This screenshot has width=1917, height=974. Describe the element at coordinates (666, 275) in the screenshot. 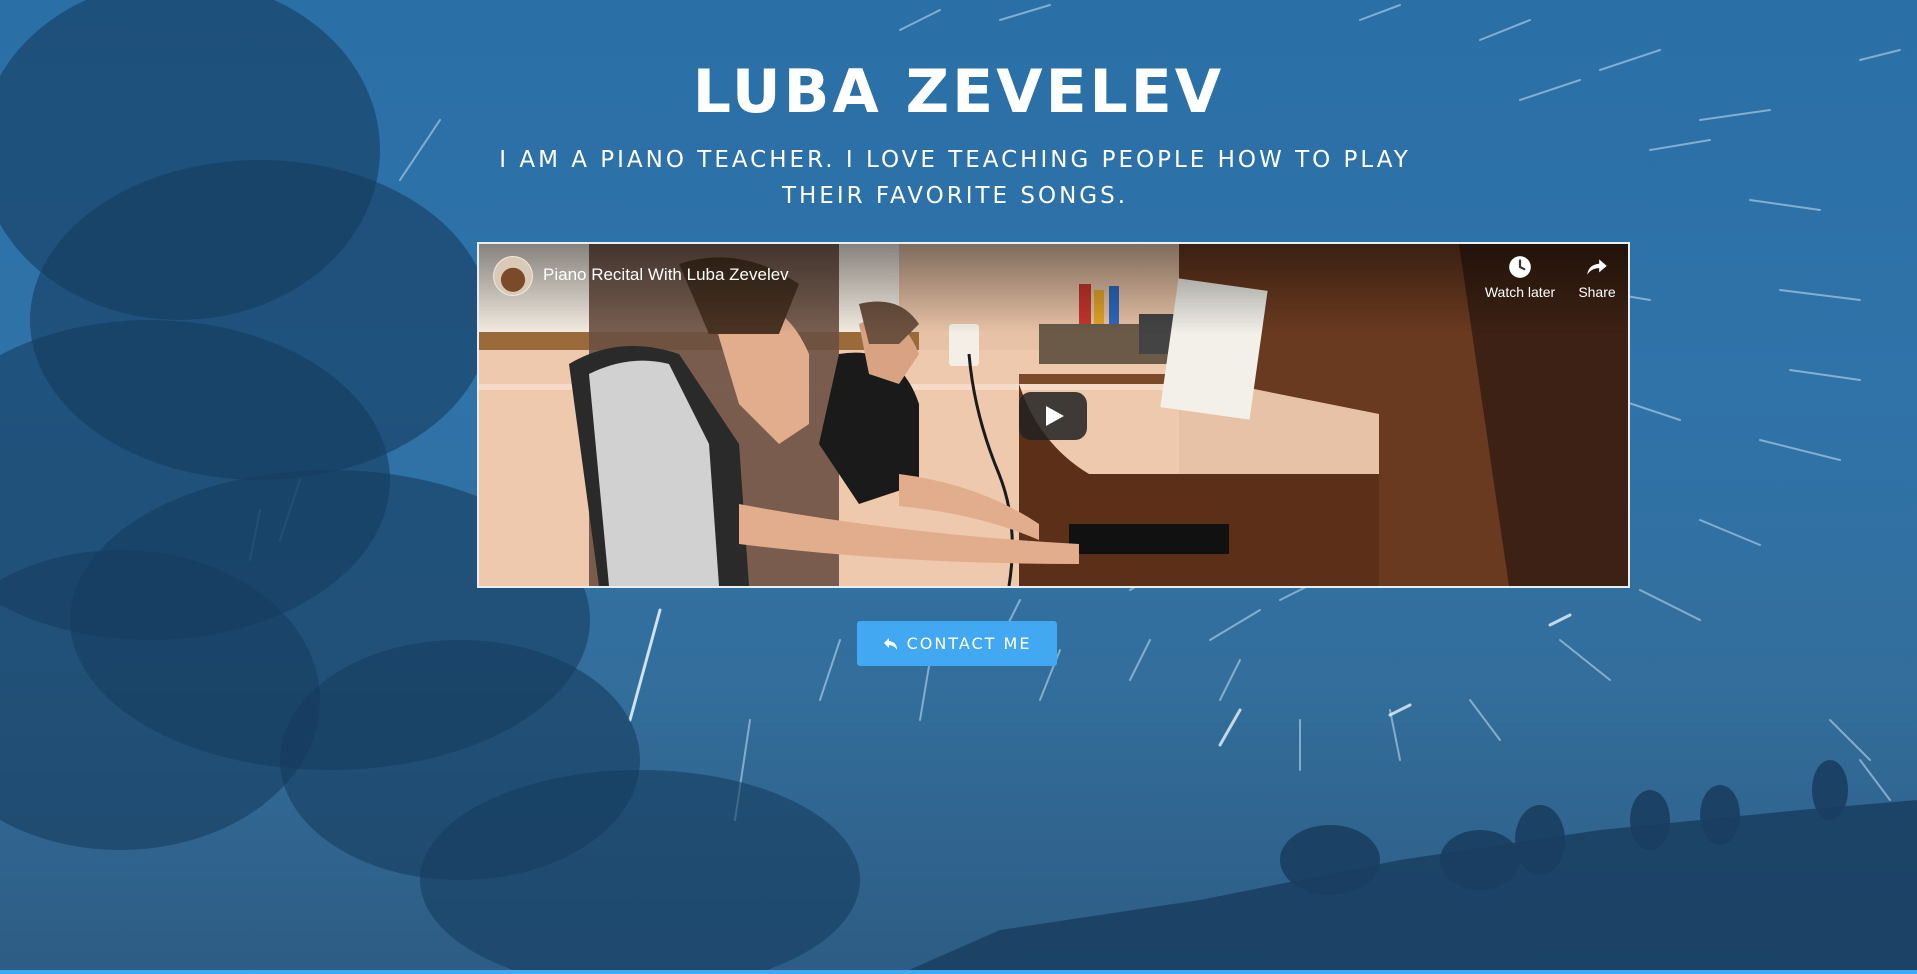

I see `video-title: Piano Recital With Luba Zevelev` at that location.